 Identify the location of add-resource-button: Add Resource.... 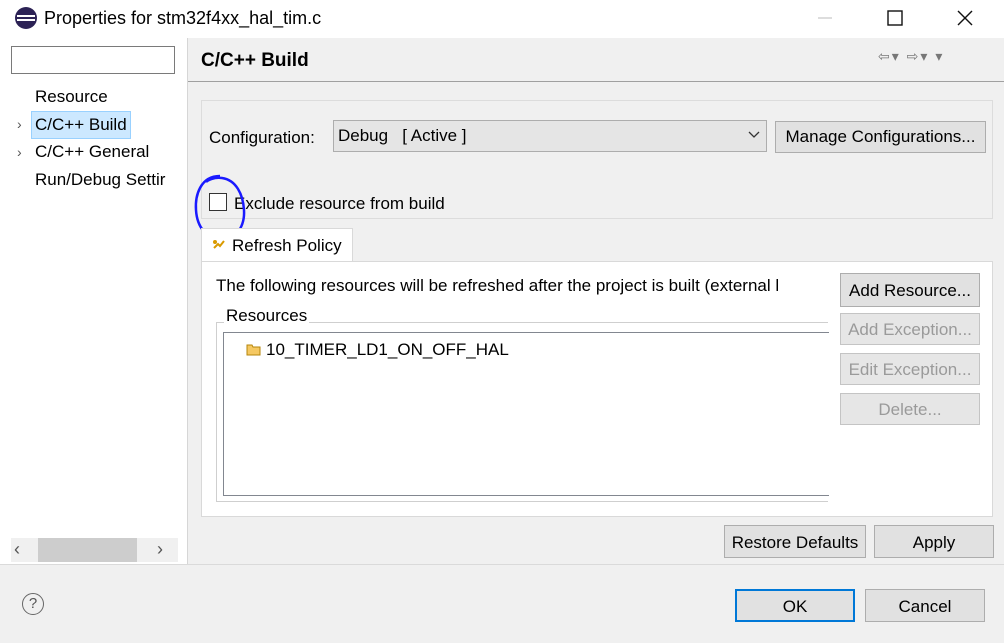
(910, 290).